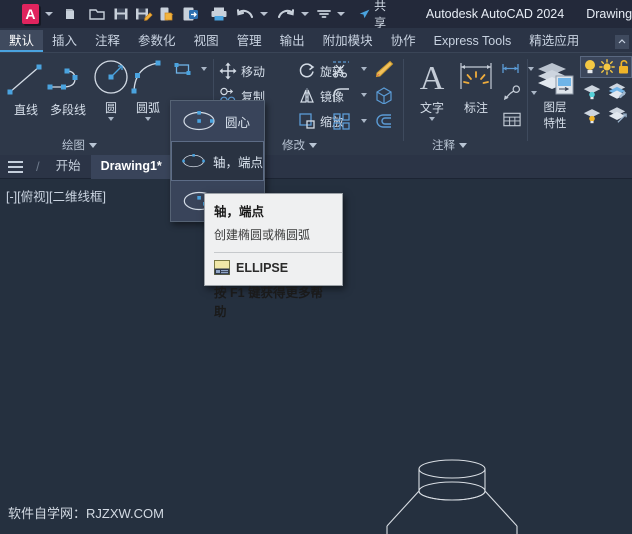  What do you see at coordinates (403, 41) in the screenshot?
I see `tab-collaborate: 协作` at bounding box center [403, 41].